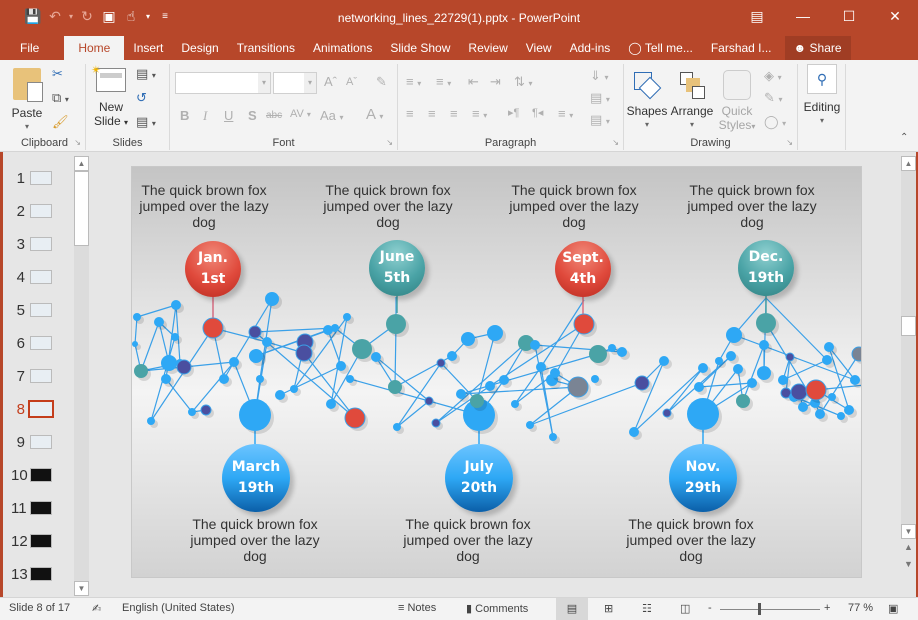 This screenshot has width=918, height=620. I want to click on arrange-button: Arrange ▾, so click(692, 99).